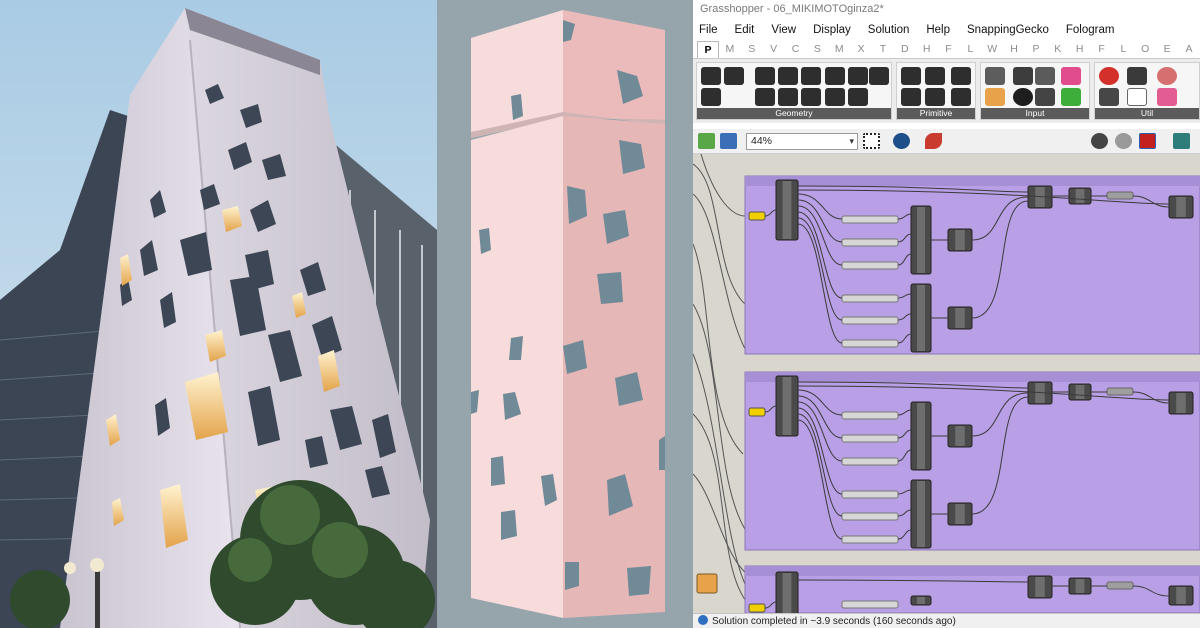 This screenshot has width=1200, height=628. I want to click on tab-o: O, so click(1145, 49).